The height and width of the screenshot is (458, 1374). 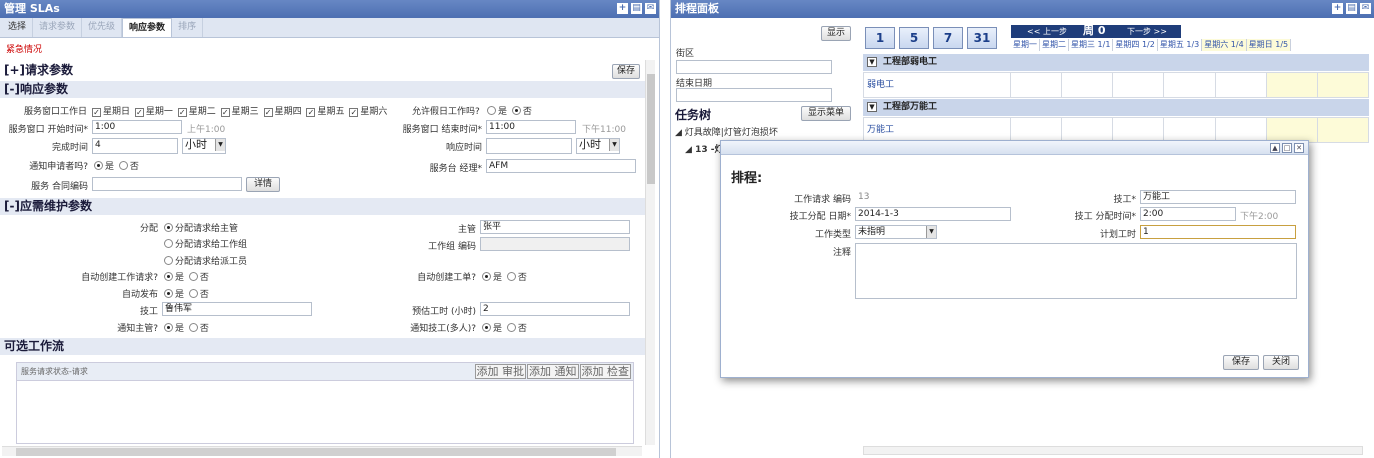 I want to click on show-button: 显示, so click(x=836, y=33).